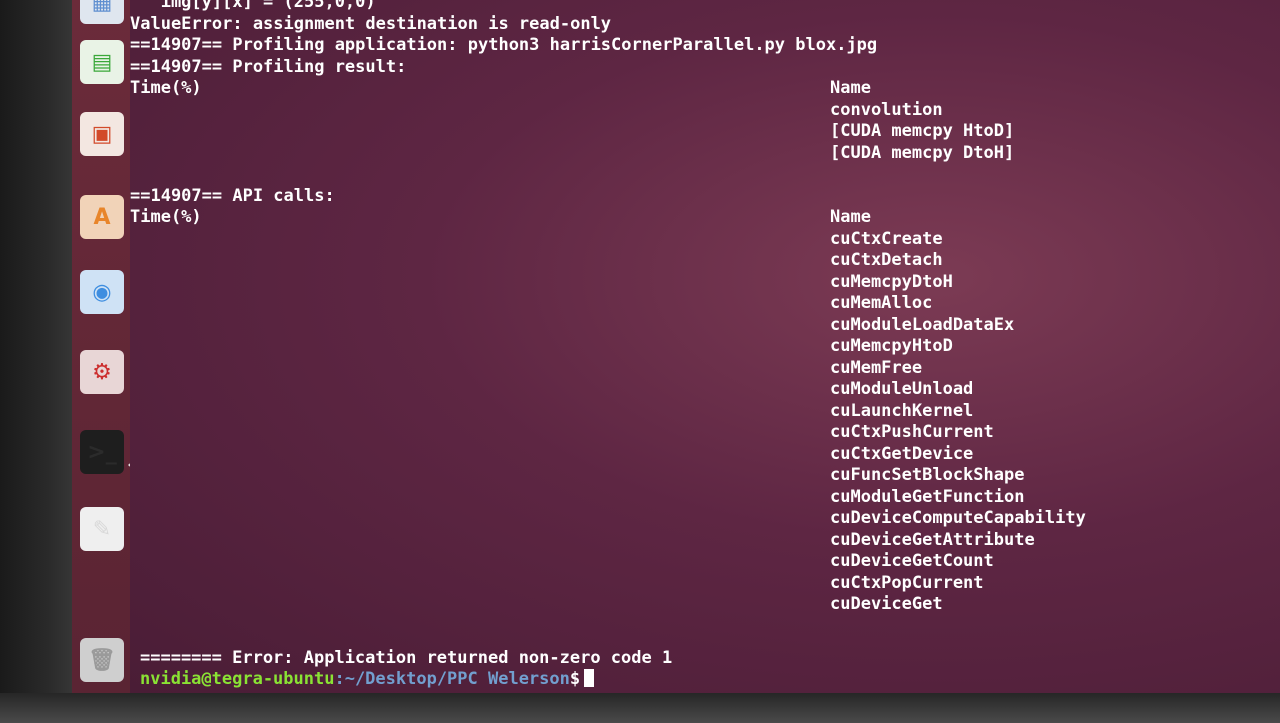  I want to click on libreoffice-impress-icon: ▣, so click(102, 134).